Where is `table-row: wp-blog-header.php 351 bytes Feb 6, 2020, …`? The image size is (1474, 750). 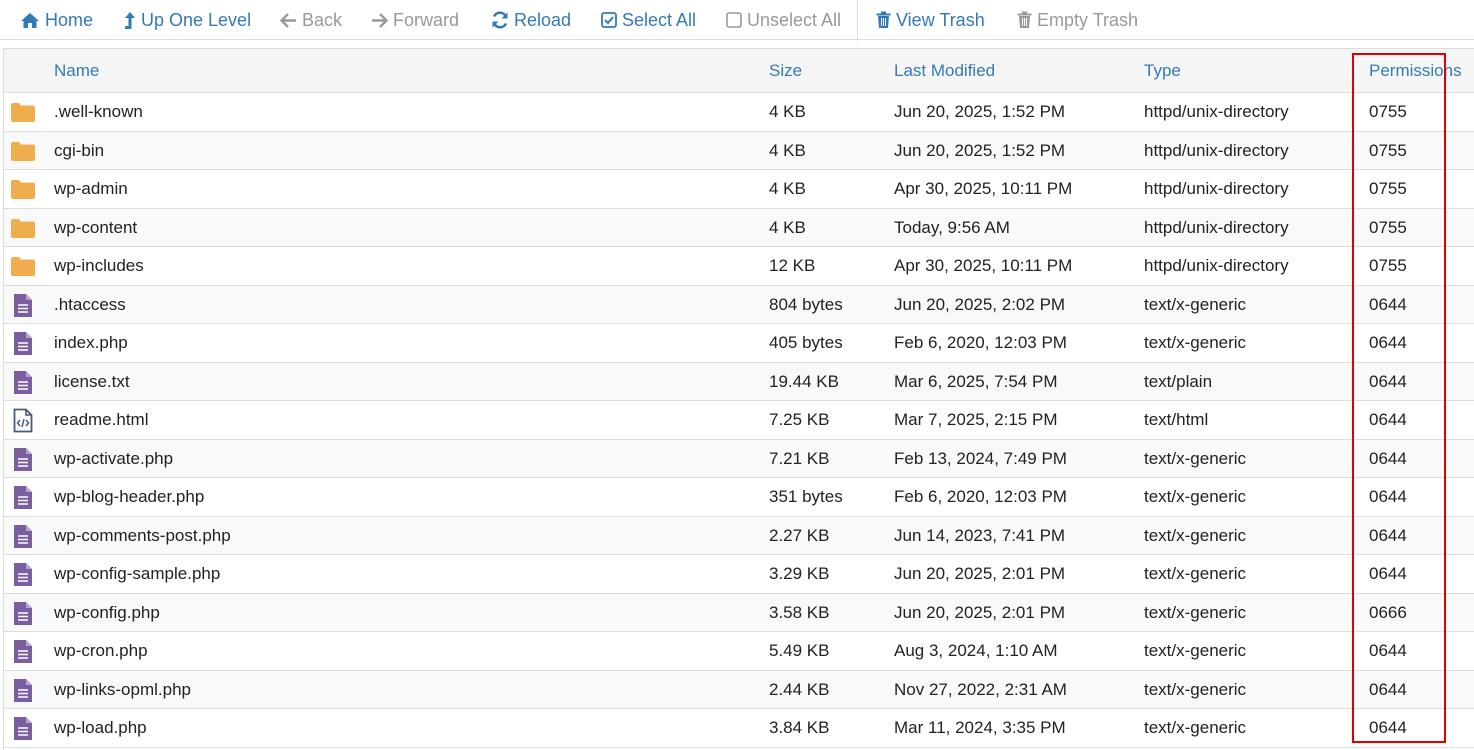 table-row: wp-blog-header.php 351 bytes Feb 6, 2020, … is located at coordinates (739, 497).